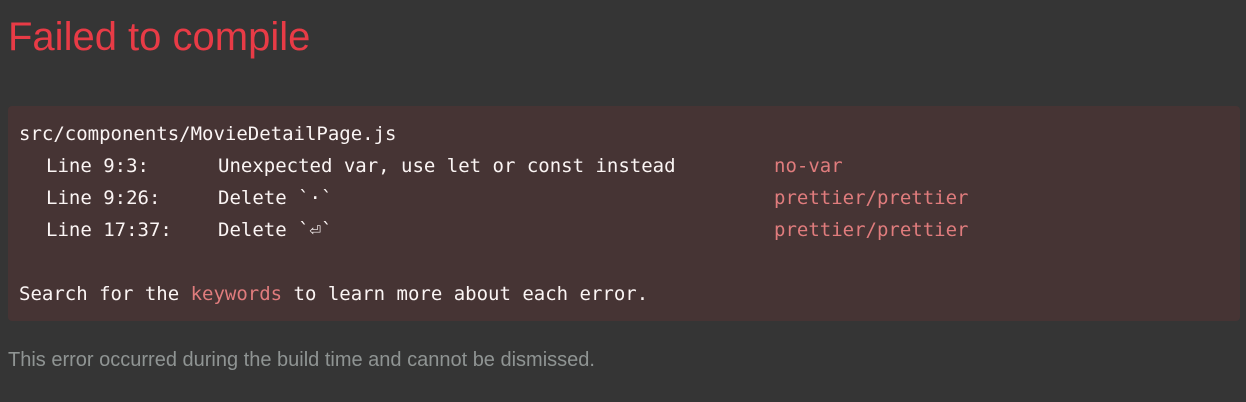  Describe the element at coordinates (159, 37) in the screenshot. I see `page-title: Failed to compile` at that location.